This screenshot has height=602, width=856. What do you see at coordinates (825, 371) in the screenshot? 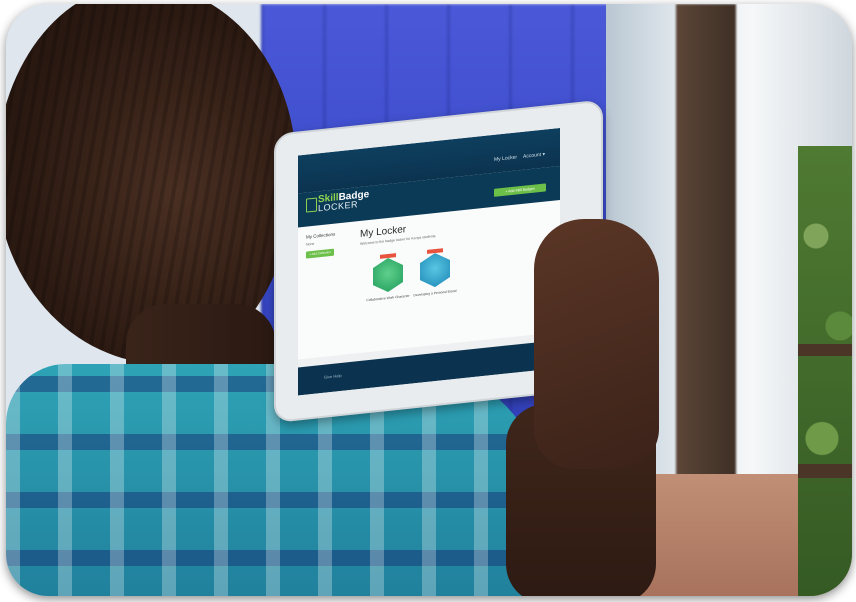
I see `plants-background` at bounding box center [825, 371].